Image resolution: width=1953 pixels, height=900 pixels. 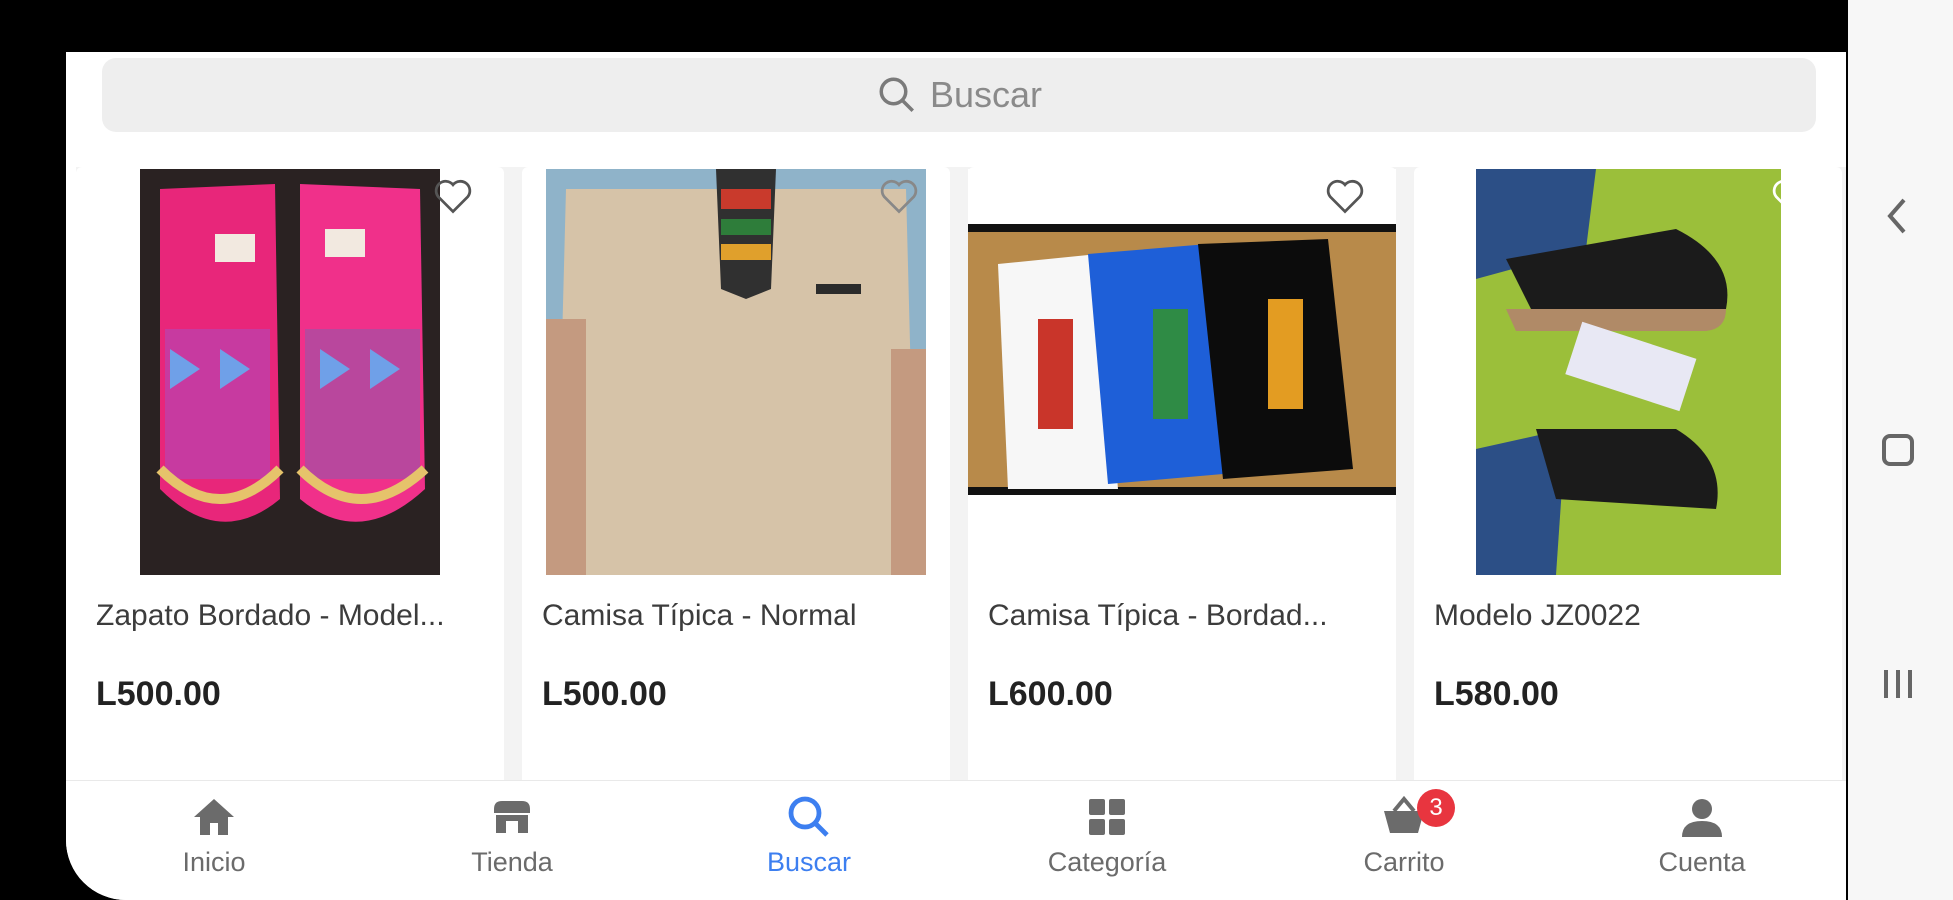 What do you see at coordinates (1107, 817) in the screenshot?
I see `grid-icon` at bounding box center [1107, 817].